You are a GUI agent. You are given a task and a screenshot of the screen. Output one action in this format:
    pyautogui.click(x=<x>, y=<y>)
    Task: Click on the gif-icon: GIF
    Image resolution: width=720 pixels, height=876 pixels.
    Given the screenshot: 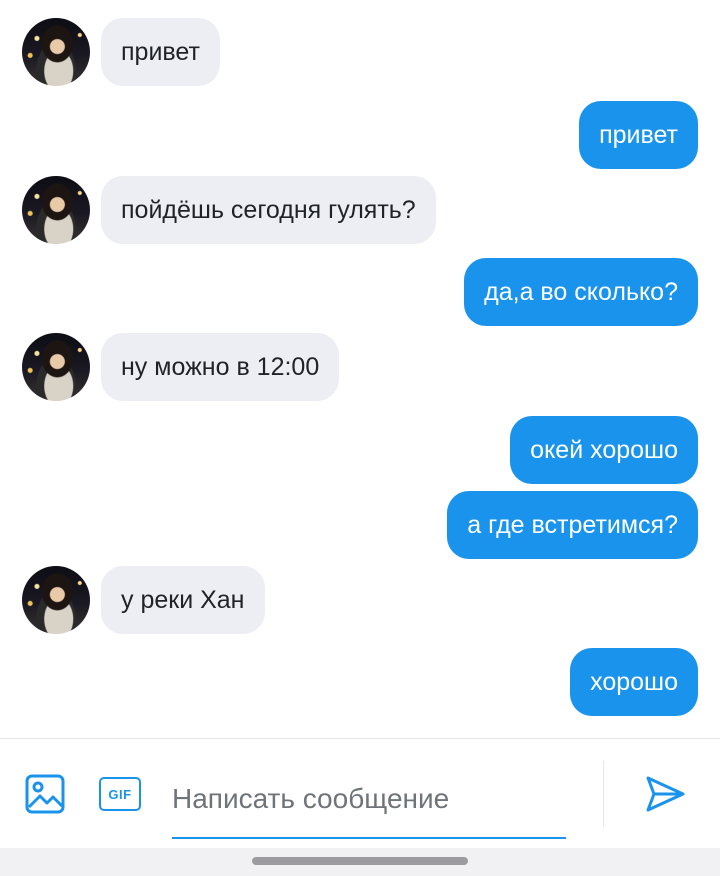 What is the action you would take?
    pyautogui.click(x=120, y=794)
    